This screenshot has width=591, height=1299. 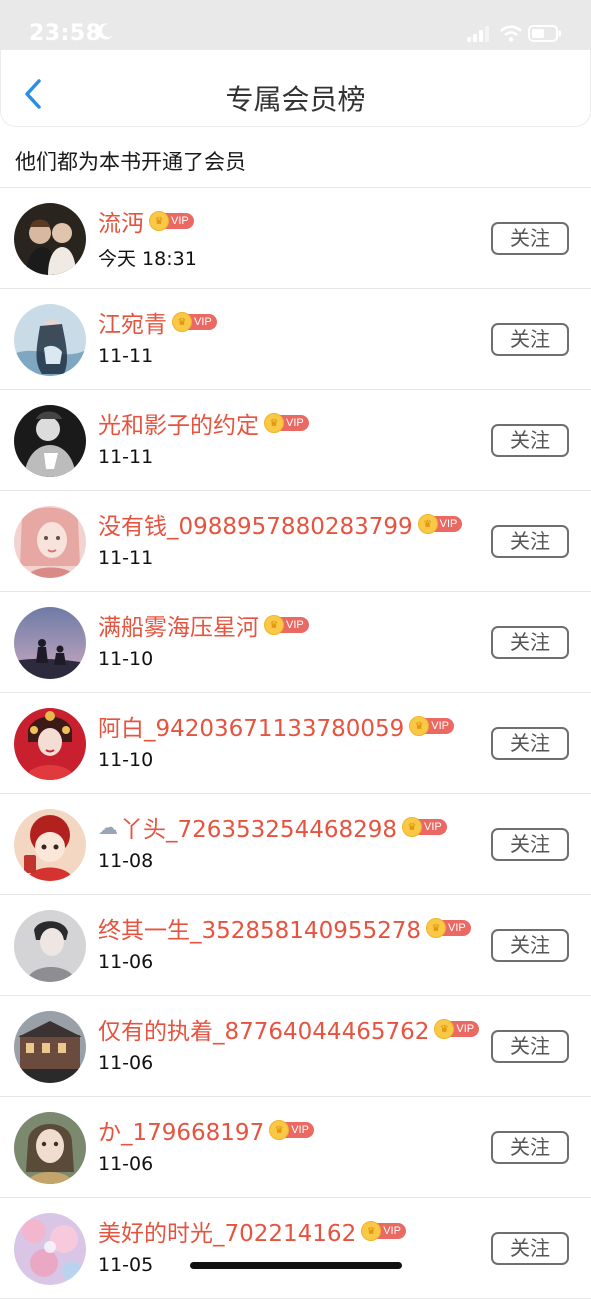 What do you see at coordinates (544, 33) in the screenshot?
I see `battery-icon` at bounding box center [544, 33].